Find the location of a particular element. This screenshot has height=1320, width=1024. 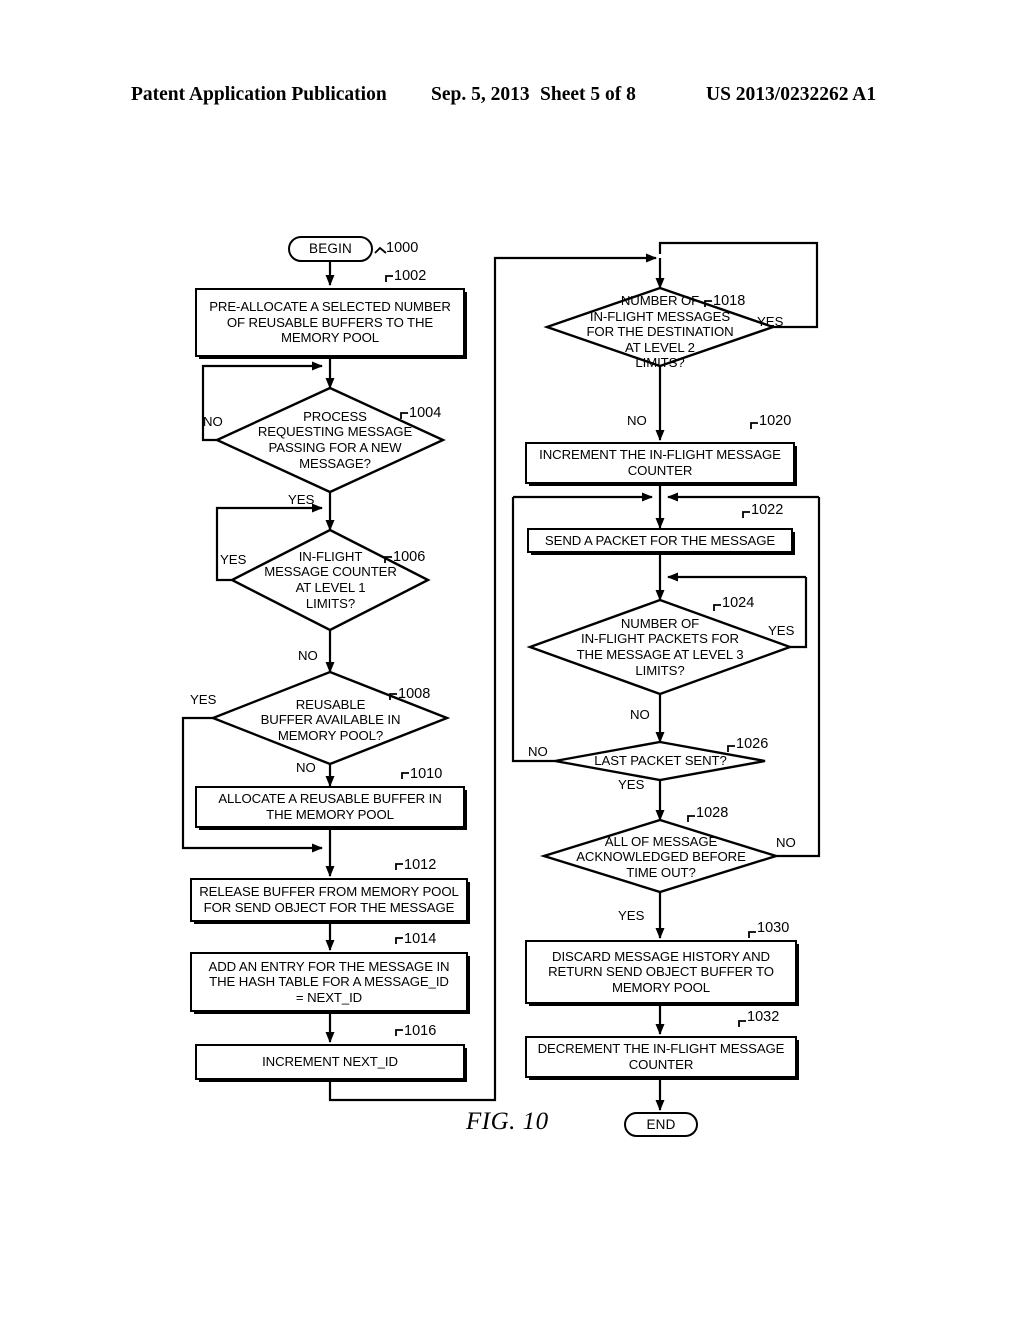

node-1020-increment-in-flight-counter: INCREMENT THE IN-FLIGHT MESSAGE COUNTER is located at coordinates (660, 463).